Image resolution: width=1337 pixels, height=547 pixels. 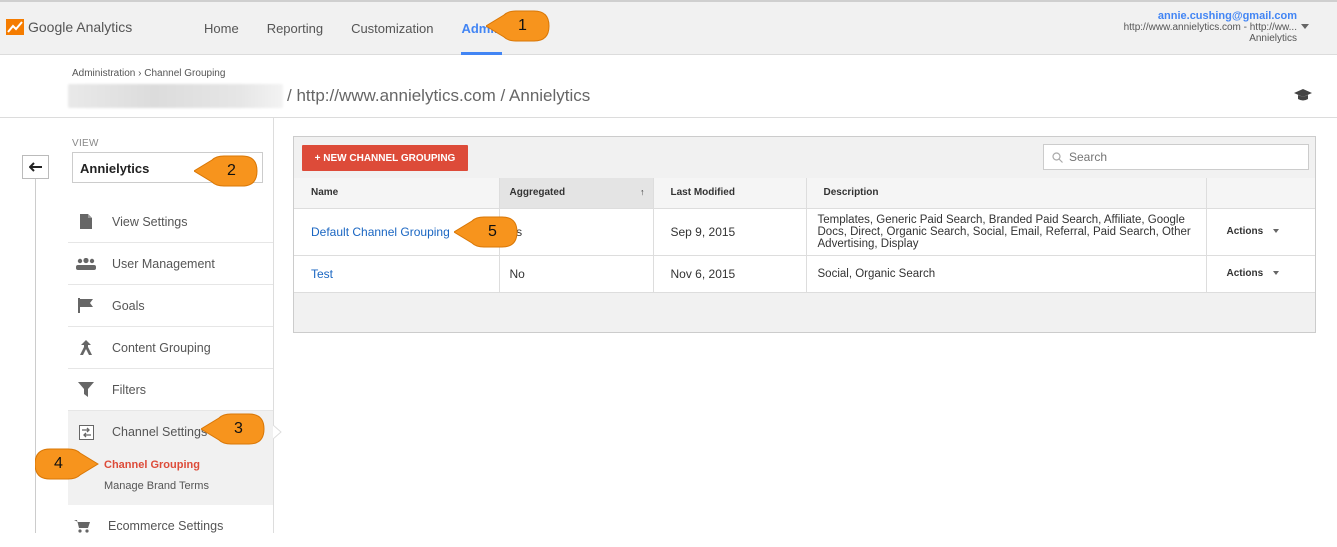 I want to click on sidebar-item-label: View Settings, so click(x=150, y=221).